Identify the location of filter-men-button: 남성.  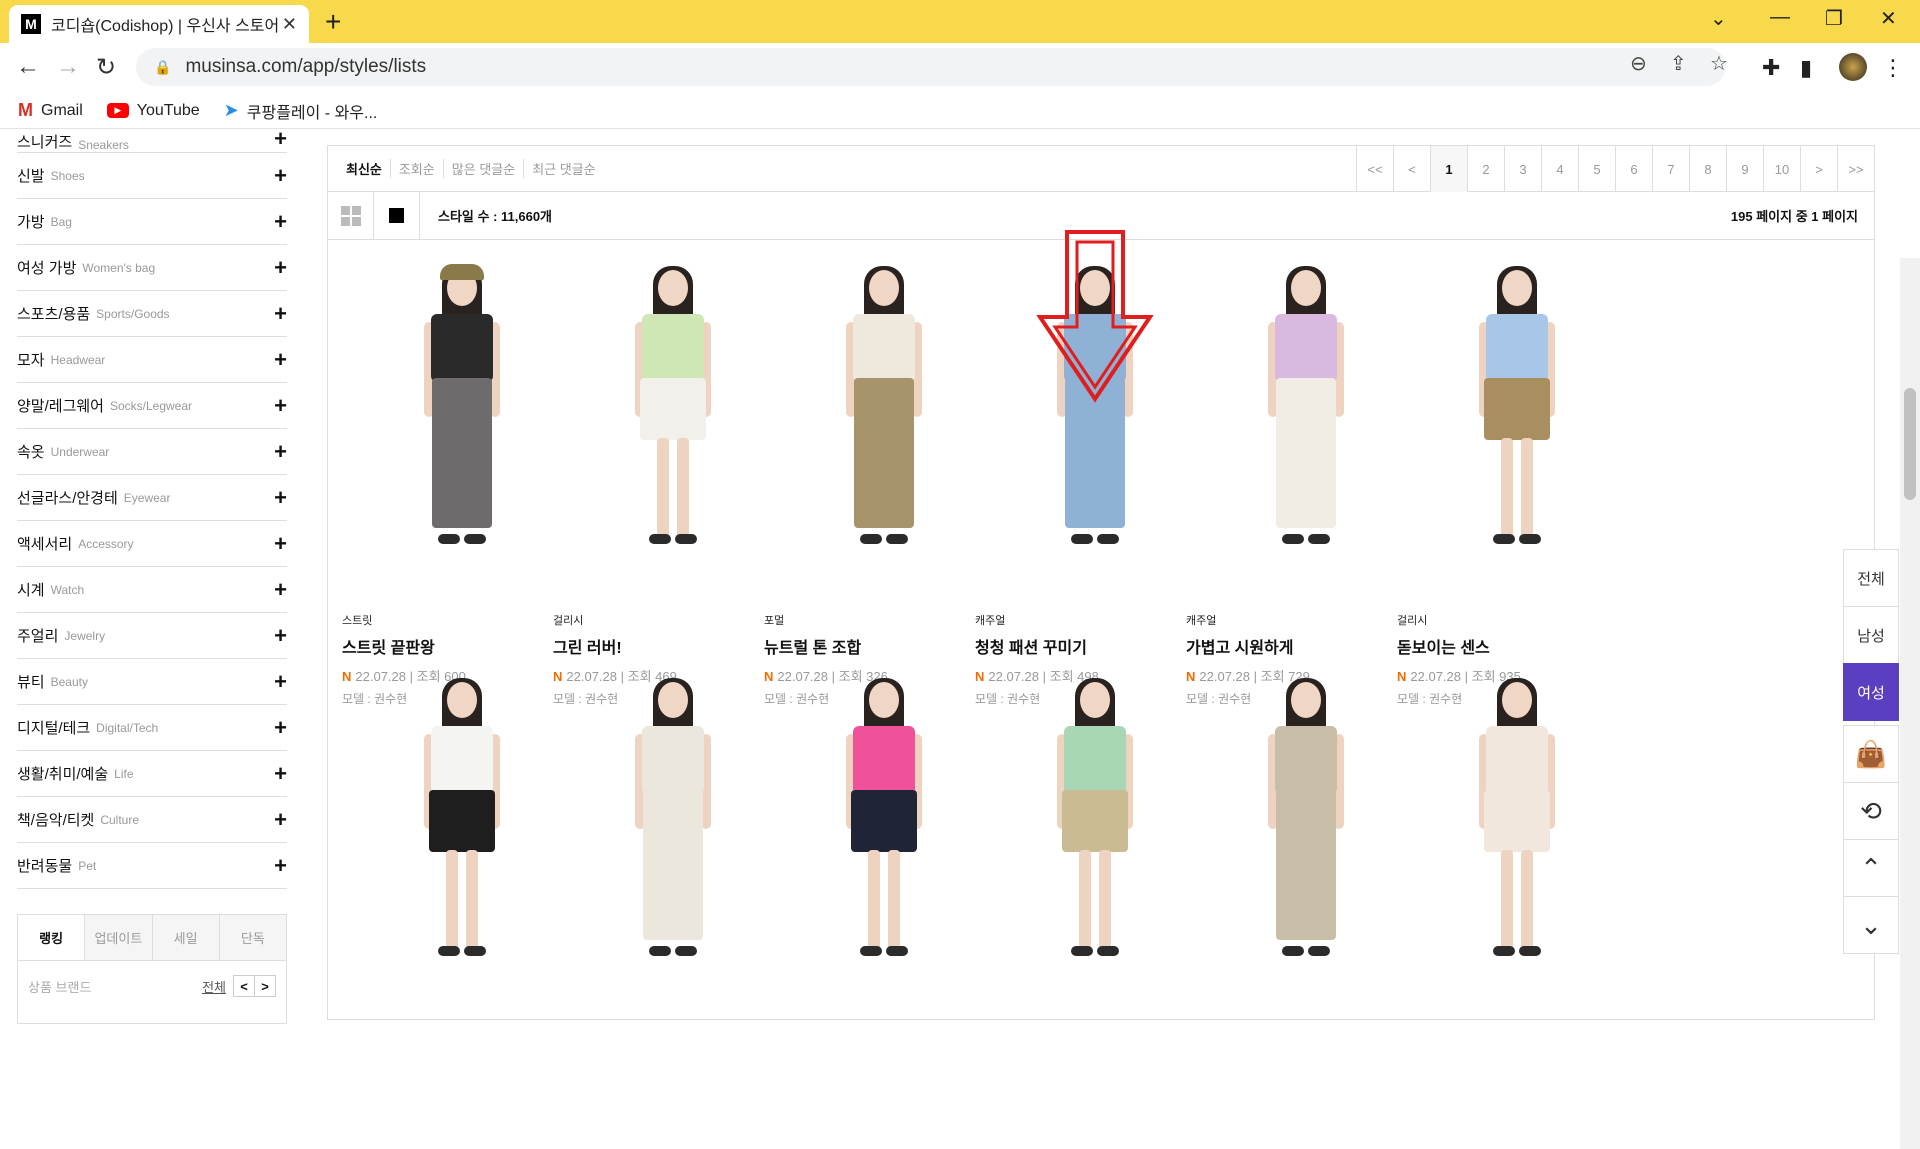
(1871, 635).